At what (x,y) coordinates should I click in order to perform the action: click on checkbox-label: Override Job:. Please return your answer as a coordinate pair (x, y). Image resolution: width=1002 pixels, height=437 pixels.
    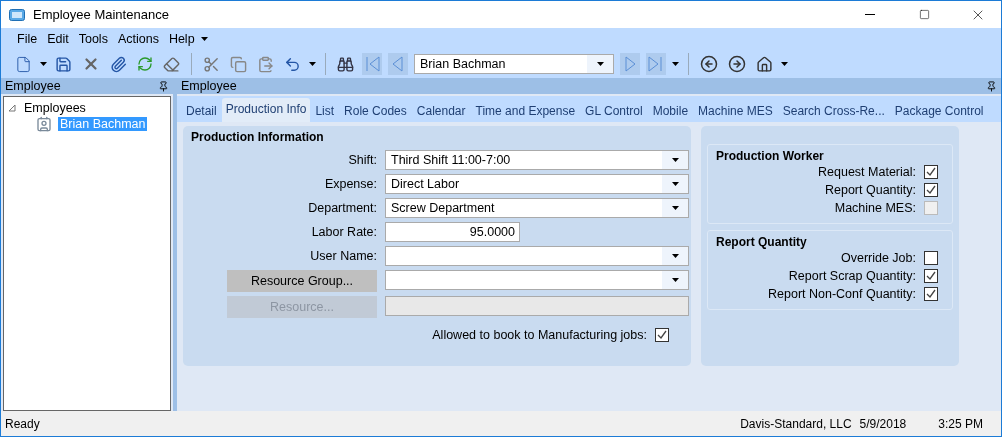
    Looking at the image, I should click on (878, 258).